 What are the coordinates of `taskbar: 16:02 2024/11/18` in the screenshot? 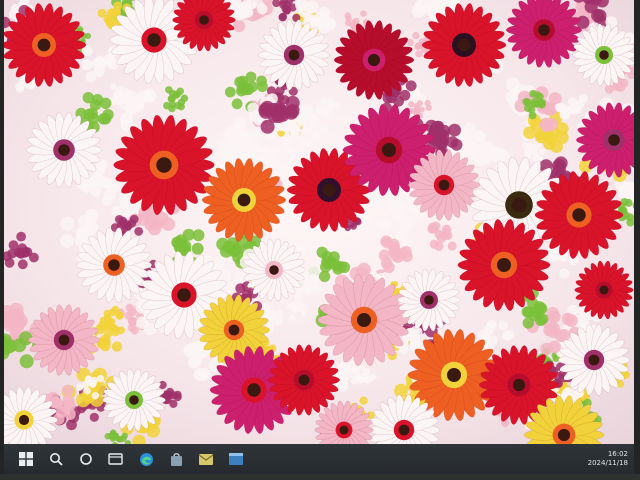 It's located at (319, 459).